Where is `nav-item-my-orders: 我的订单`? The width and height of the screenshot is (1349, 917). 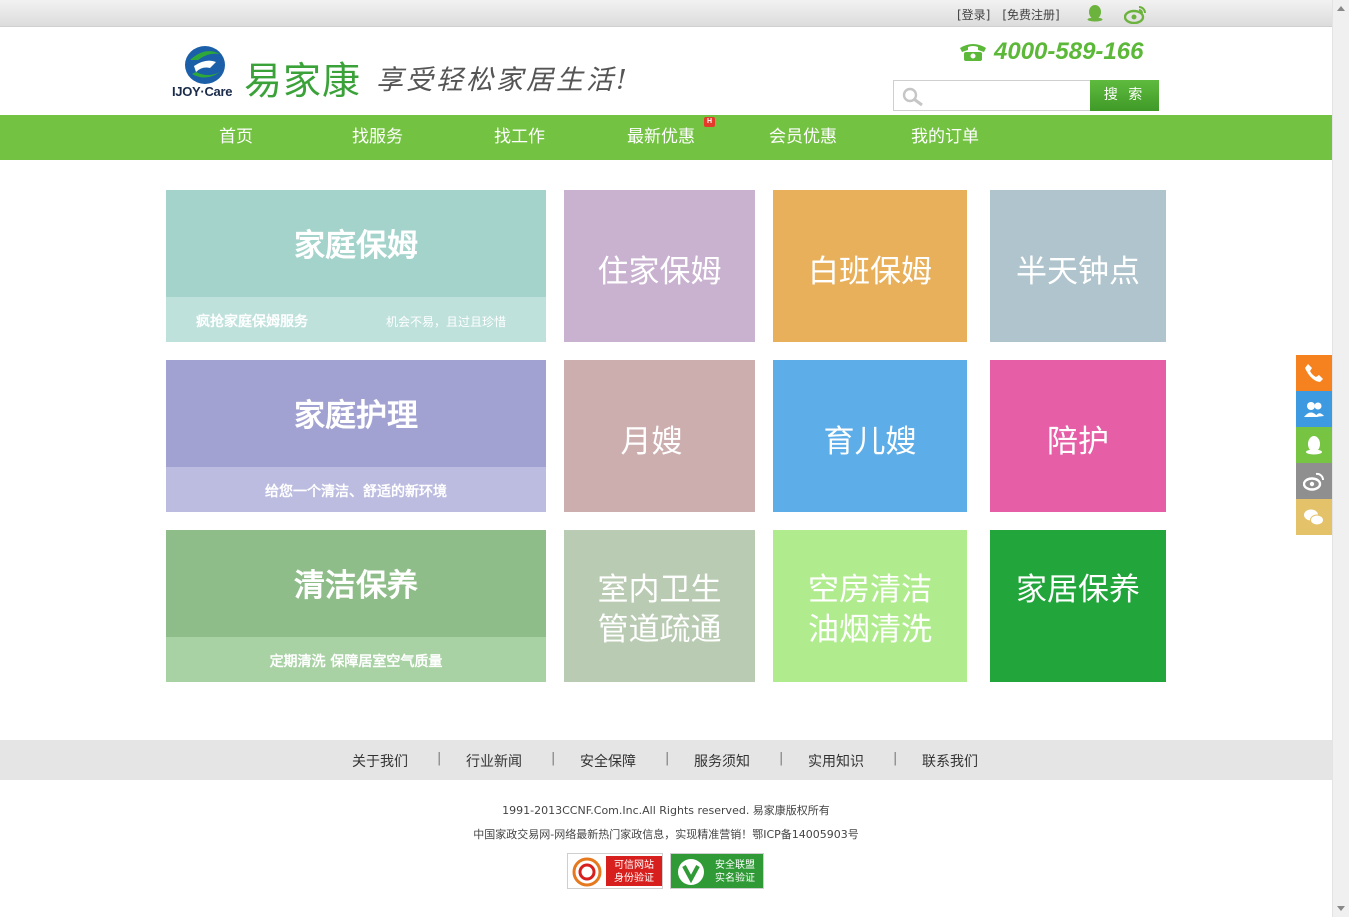 nav-item-my-orders: 我的订单 is located at coordinates (945, 137).